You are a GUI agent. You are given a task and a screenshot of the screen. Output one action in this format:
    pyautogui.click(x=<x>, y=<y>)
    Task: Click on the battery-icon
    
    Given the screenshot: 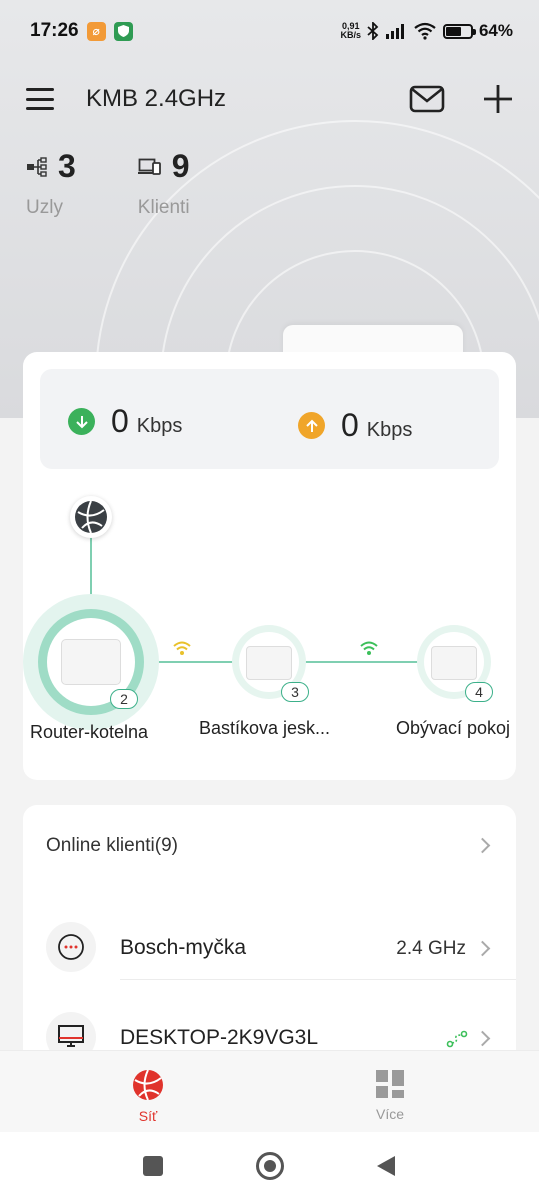 What is the action you would take?
    pyautogui.click(x=459, y=31)
    